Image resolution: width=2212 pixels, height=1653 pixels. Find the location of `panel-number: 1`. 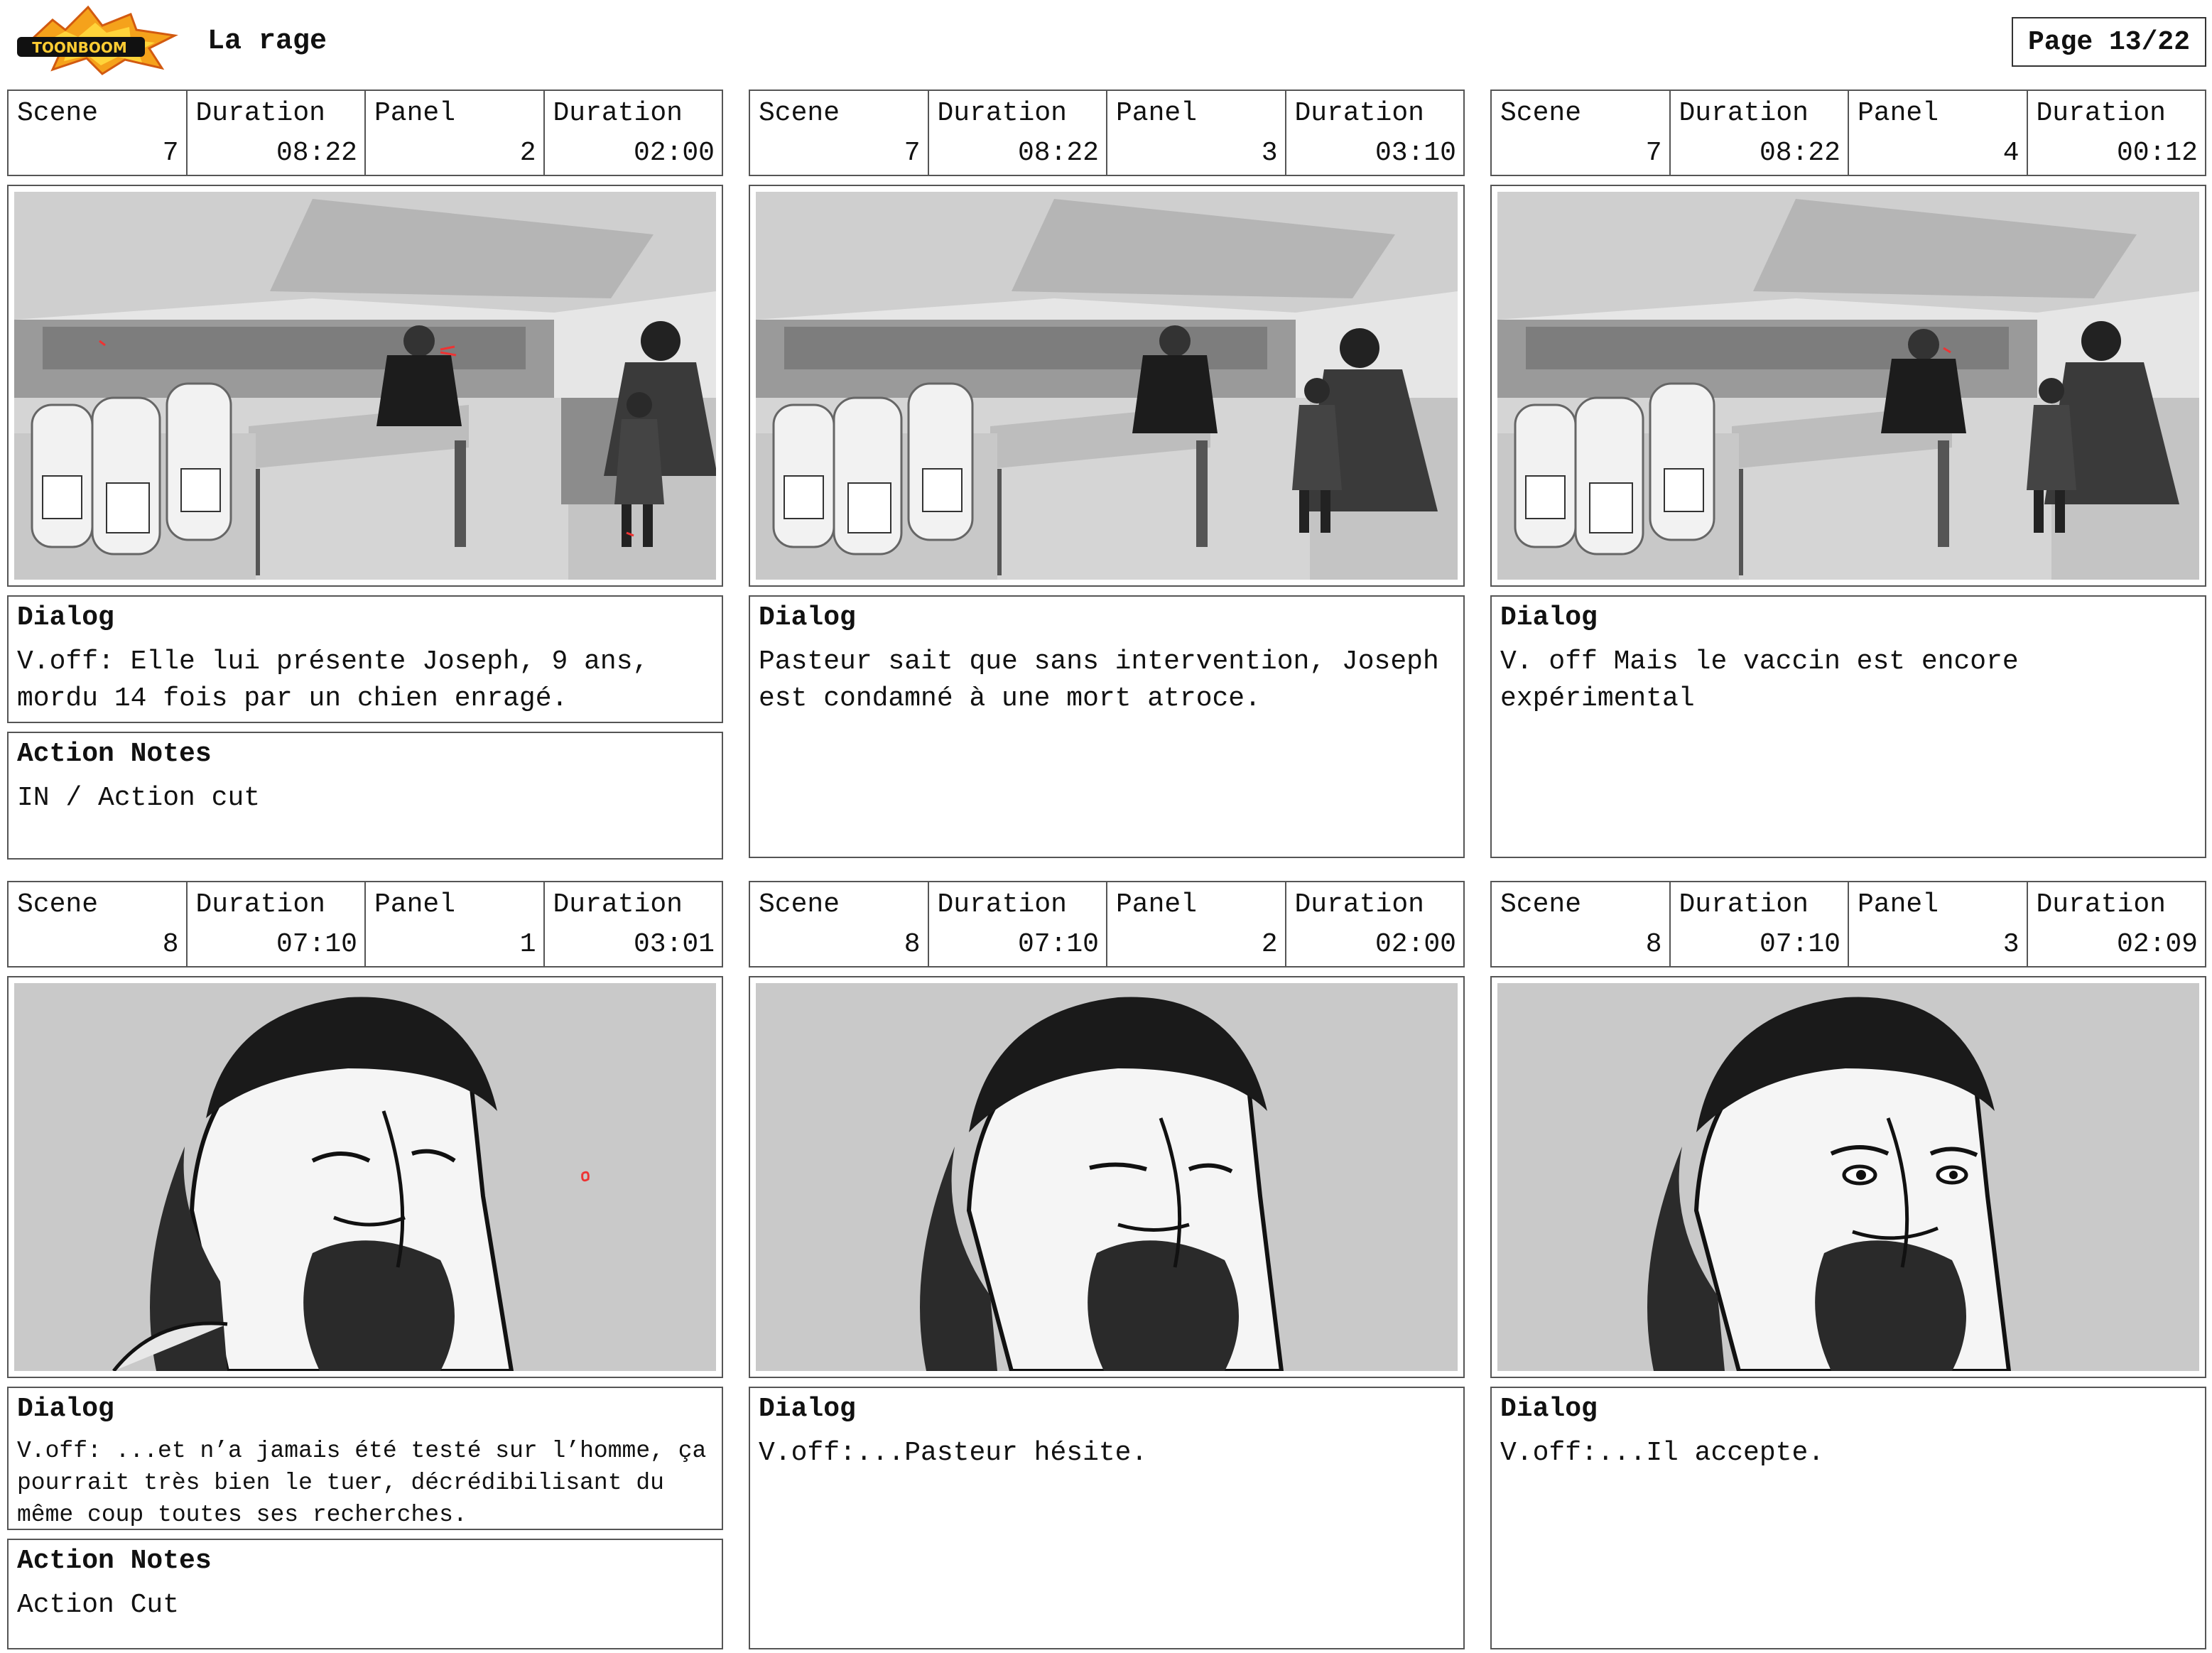

panel-number: 1 is located at coordinates (527, 944).